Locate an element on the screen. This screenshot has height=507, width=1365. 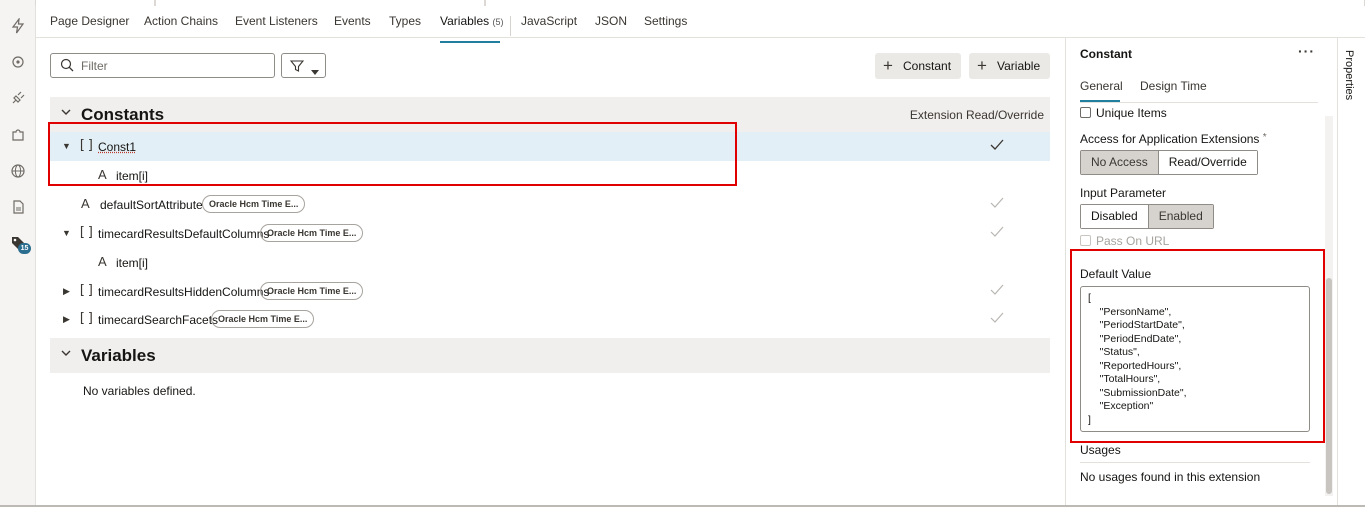
filter-field is located at coordinates (162, 65).